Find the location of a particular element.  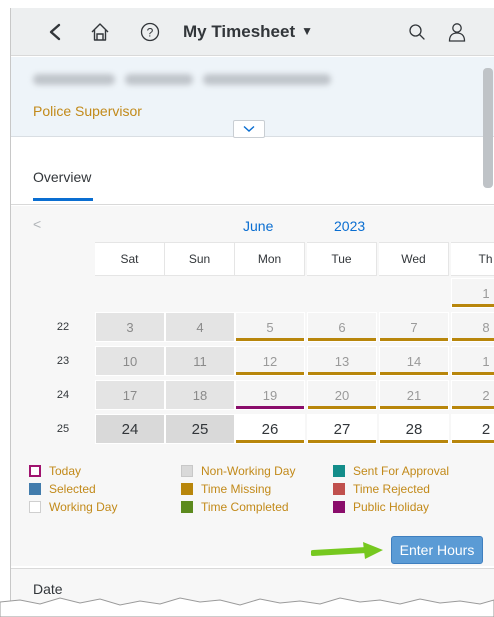

torn-edge is located at coordinates (247, 607).